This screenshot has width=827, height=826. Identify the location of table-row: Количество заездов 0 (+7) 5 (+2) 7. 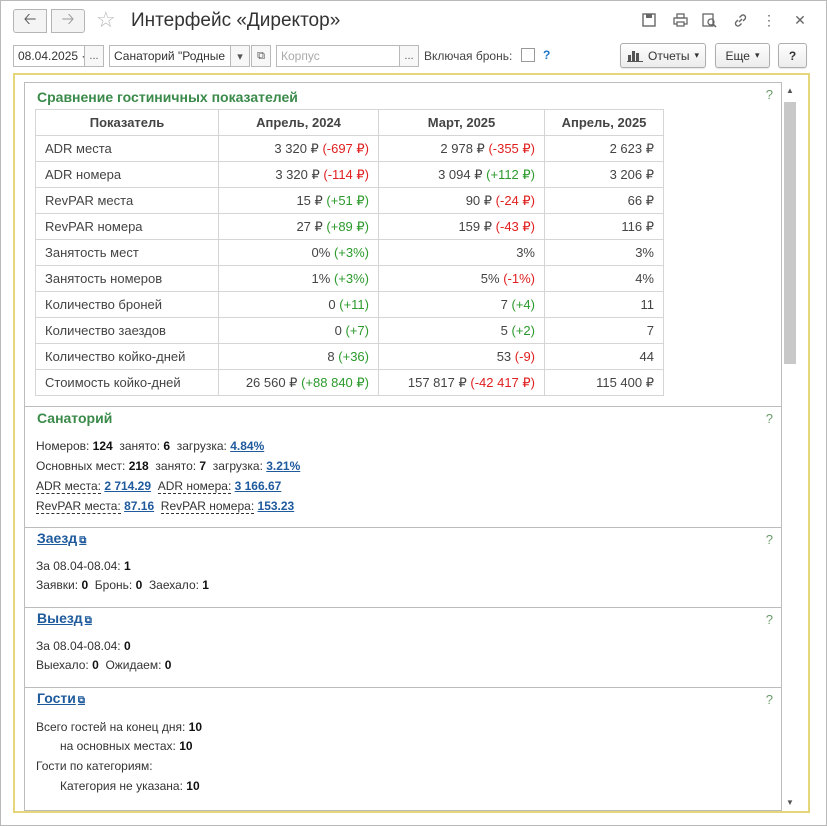
(349, 330).